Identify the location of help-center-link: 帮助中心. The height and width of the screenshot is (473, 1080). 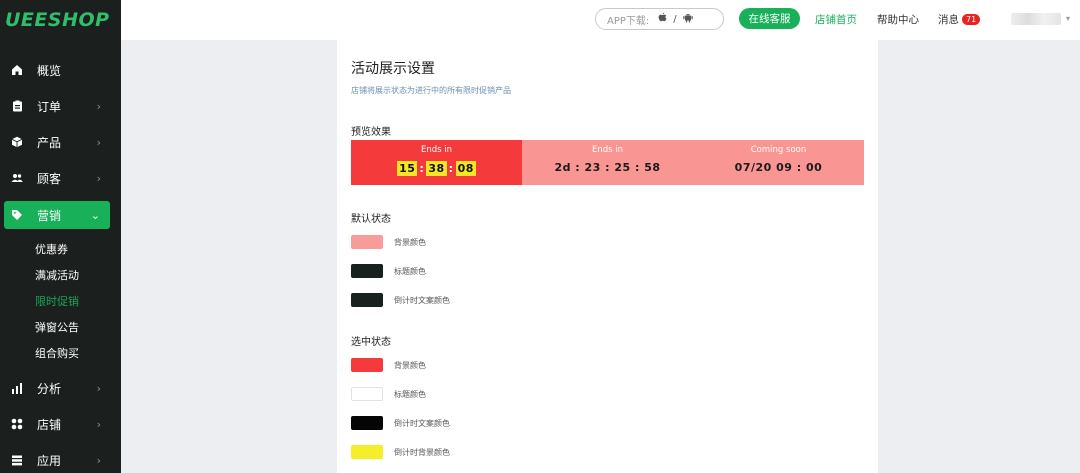
(898, 19).